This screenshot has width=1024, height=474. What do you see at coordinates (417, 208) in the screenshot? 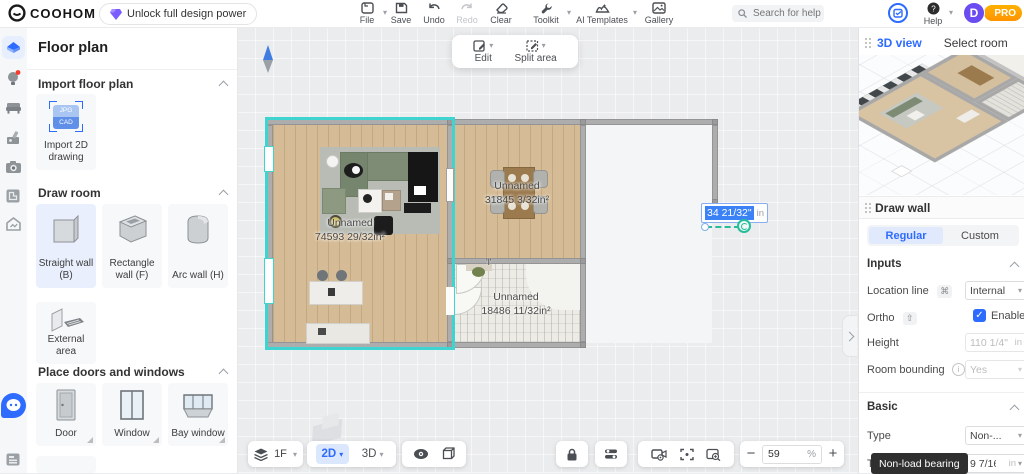
I see `piano-bench` at bounding box center [417, 208].